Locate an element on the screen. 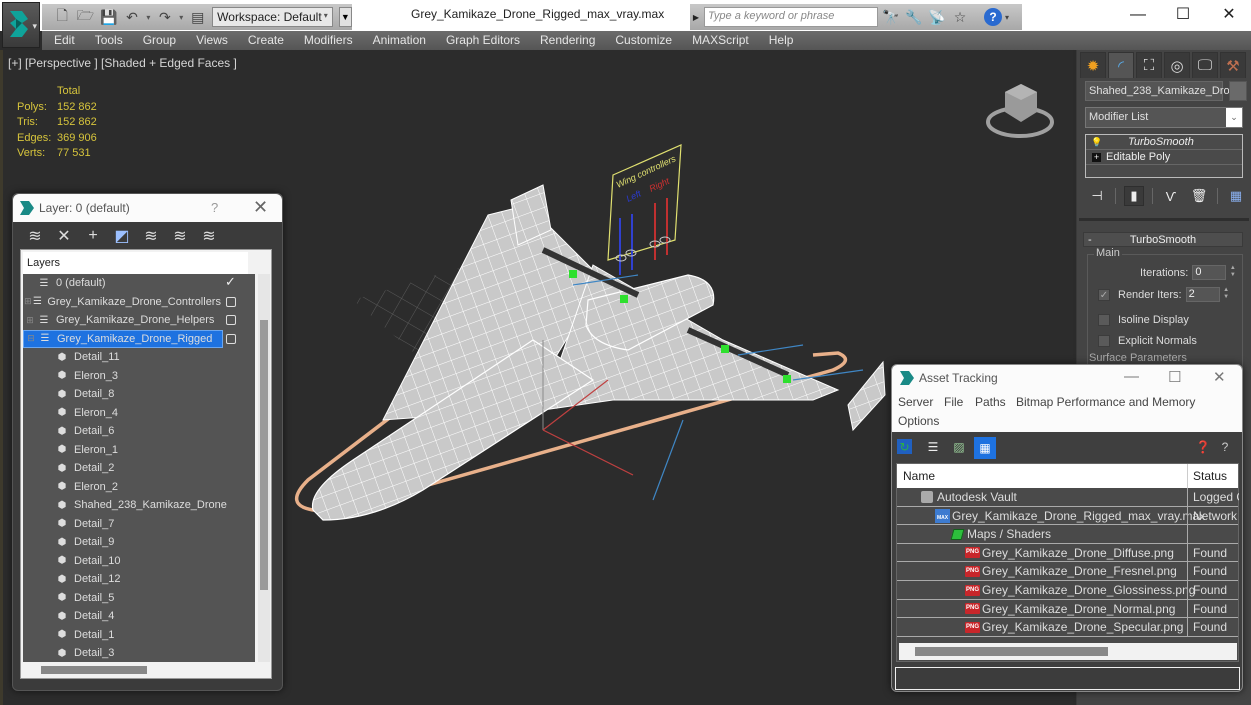 This screenshot has height=705, width=1251. render-iters-checkbox: ✓ is located at coordinates (1104, 294).